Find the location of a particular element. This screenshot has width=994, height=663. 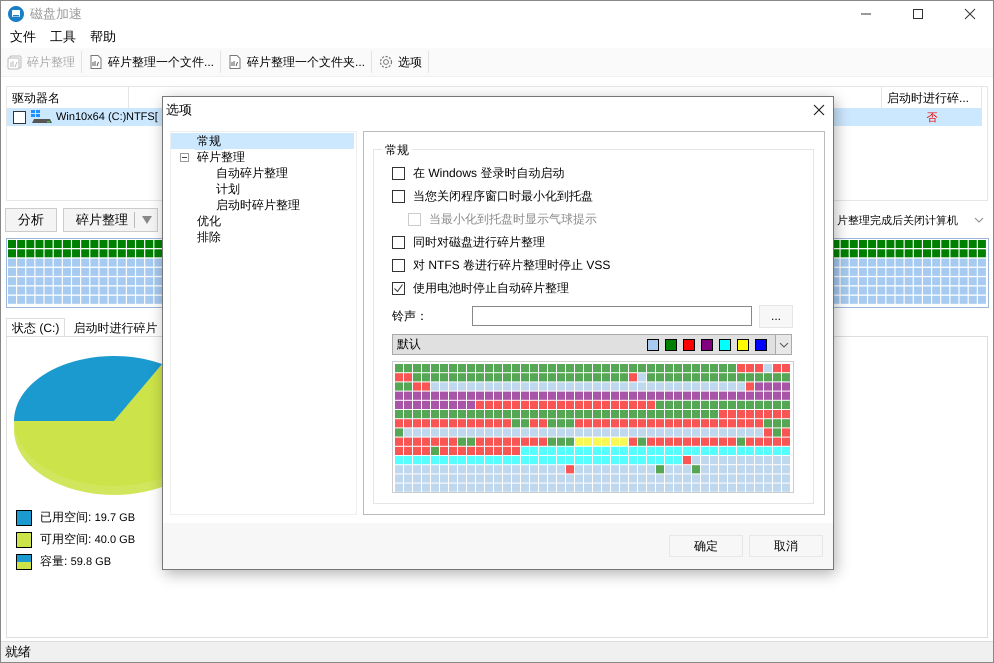

scheme-value: 默认 is located at coordinates (409, 344).